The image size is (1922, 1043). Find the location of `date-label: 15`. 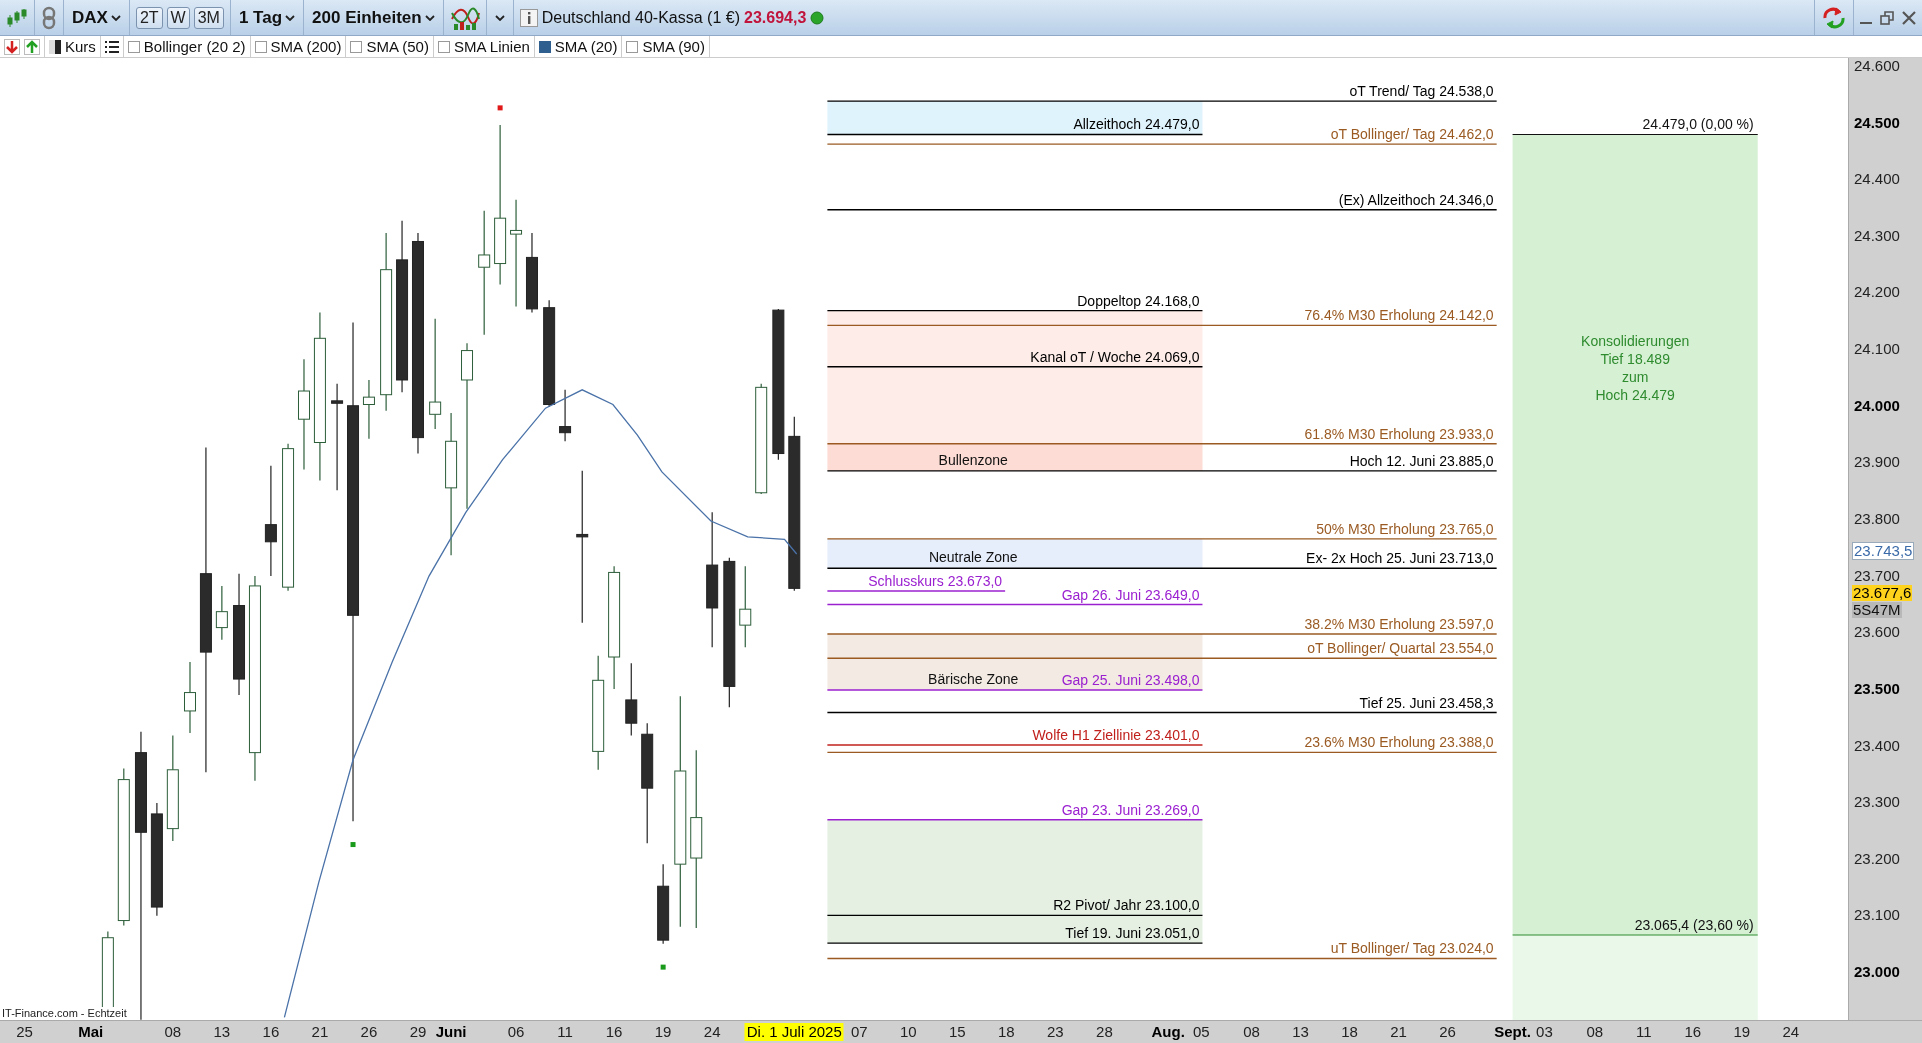

date-label: 15 is located at coordinates (957, 1032).